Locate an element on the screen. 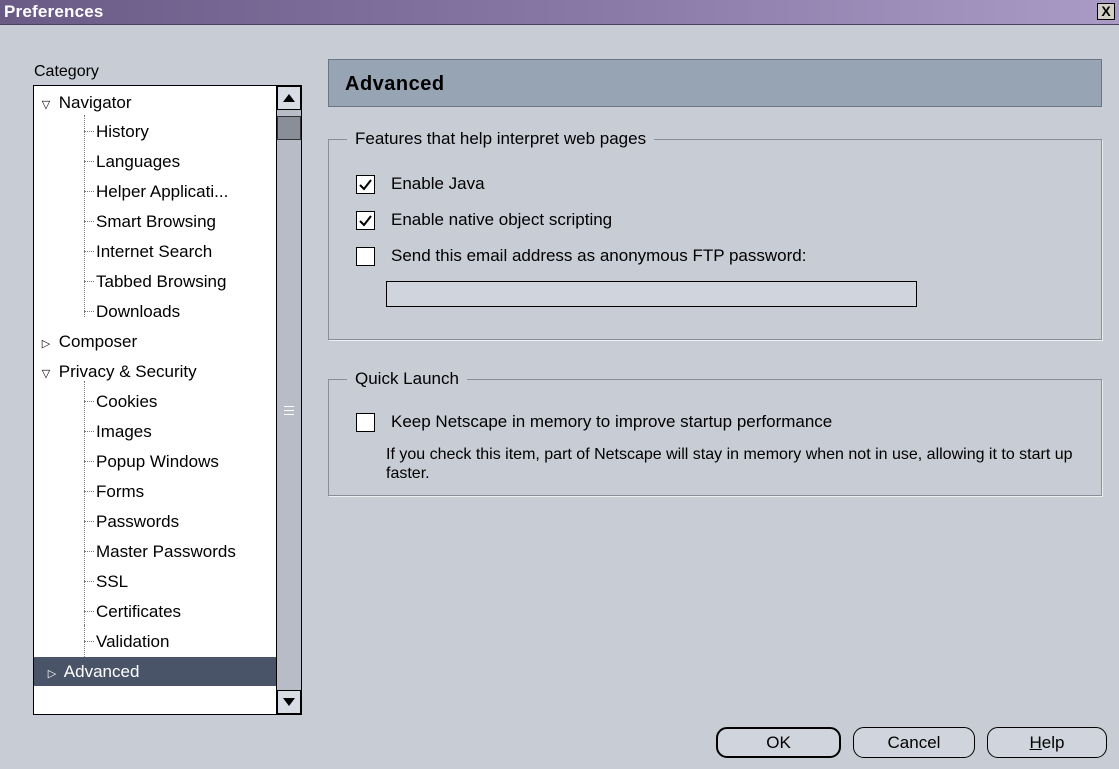 The width and height of the screenshot is (1119, 769). enable-java-checkbox is located at coordinates (365, 184).